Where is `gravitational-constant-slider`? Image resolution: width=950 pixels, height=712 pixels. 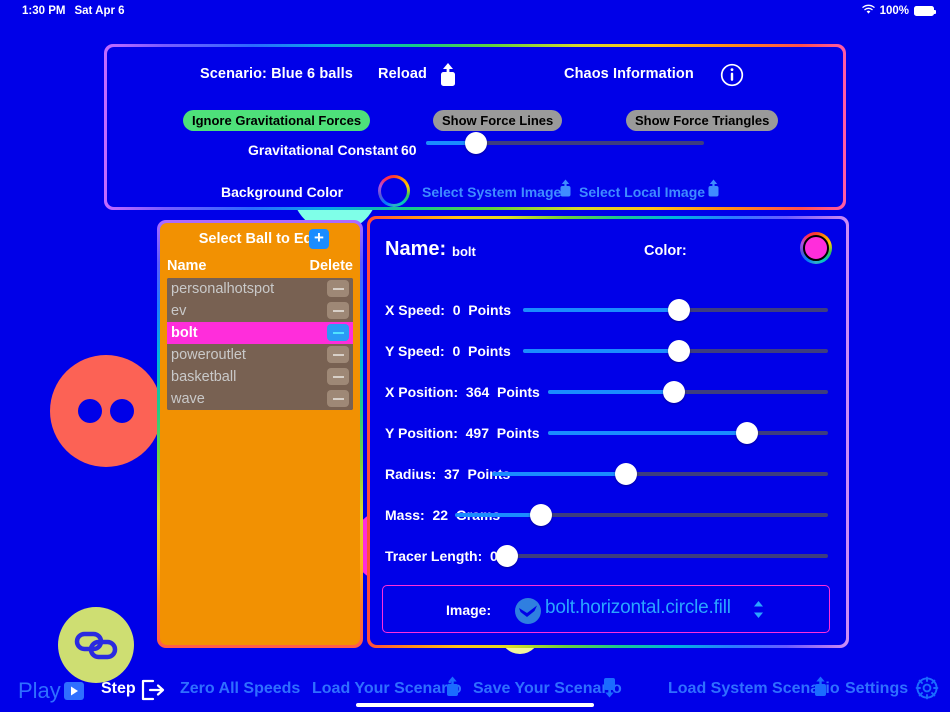 gravitational-constant-slider is located at coordinates (565, 143).